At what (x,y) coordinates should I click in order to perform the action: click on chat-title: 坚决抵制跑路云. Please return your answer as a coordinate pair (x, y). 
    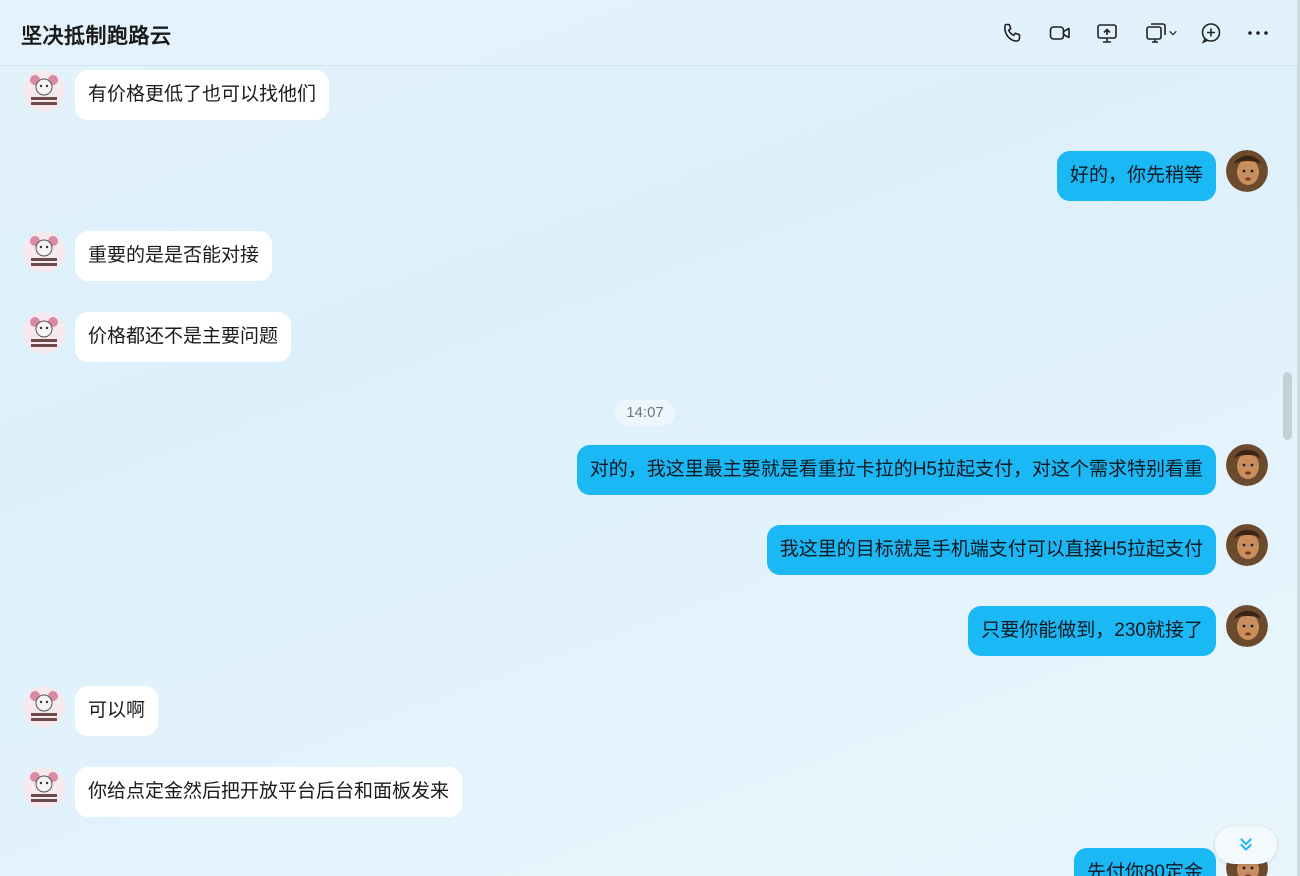
    Looking at the image, I should click on (96, 36).